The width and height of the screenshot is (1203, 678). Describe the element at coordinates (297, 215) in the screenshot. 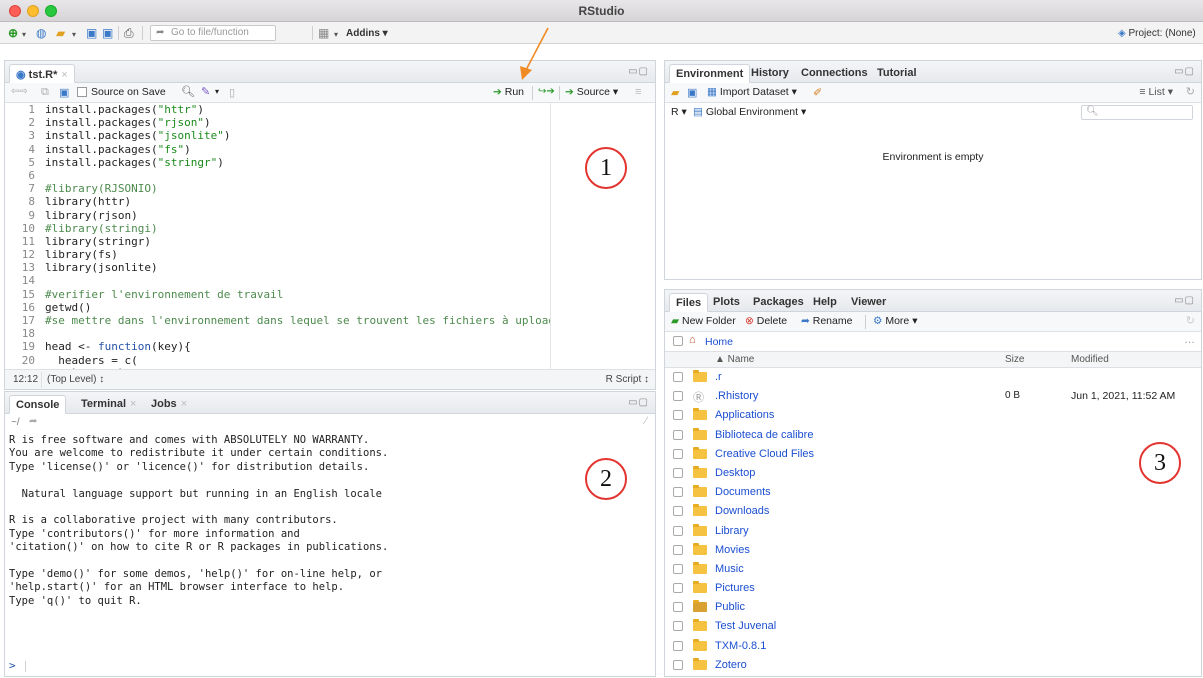

I see `code-line: library(rjson)` at that location.